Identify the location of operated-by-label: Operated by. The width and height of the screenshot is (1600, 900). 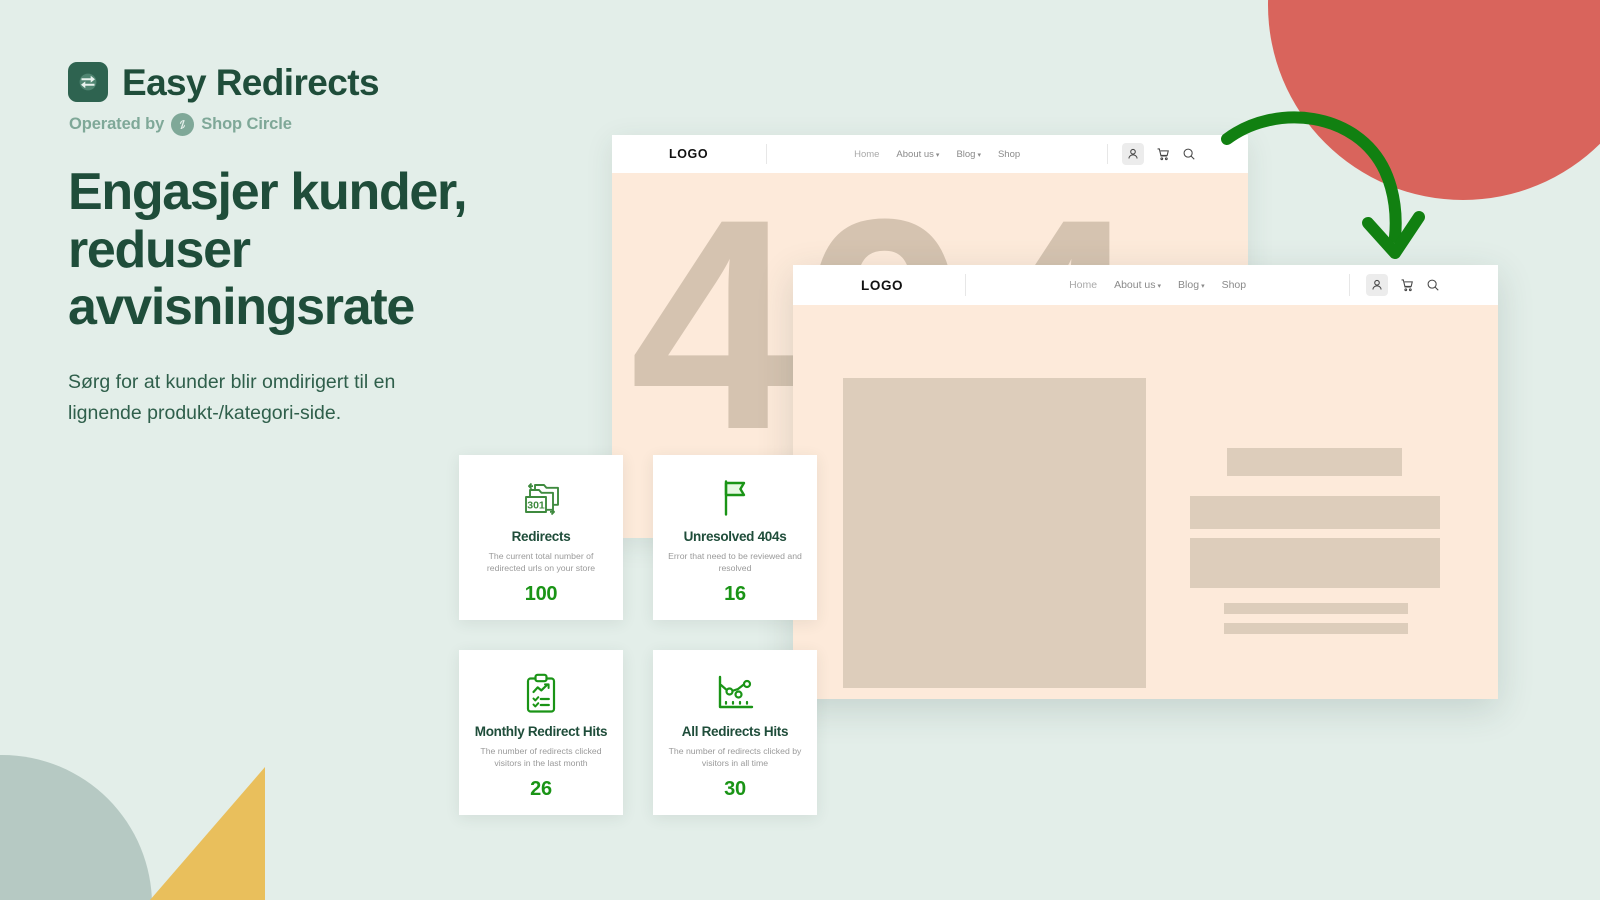
(117, 124).